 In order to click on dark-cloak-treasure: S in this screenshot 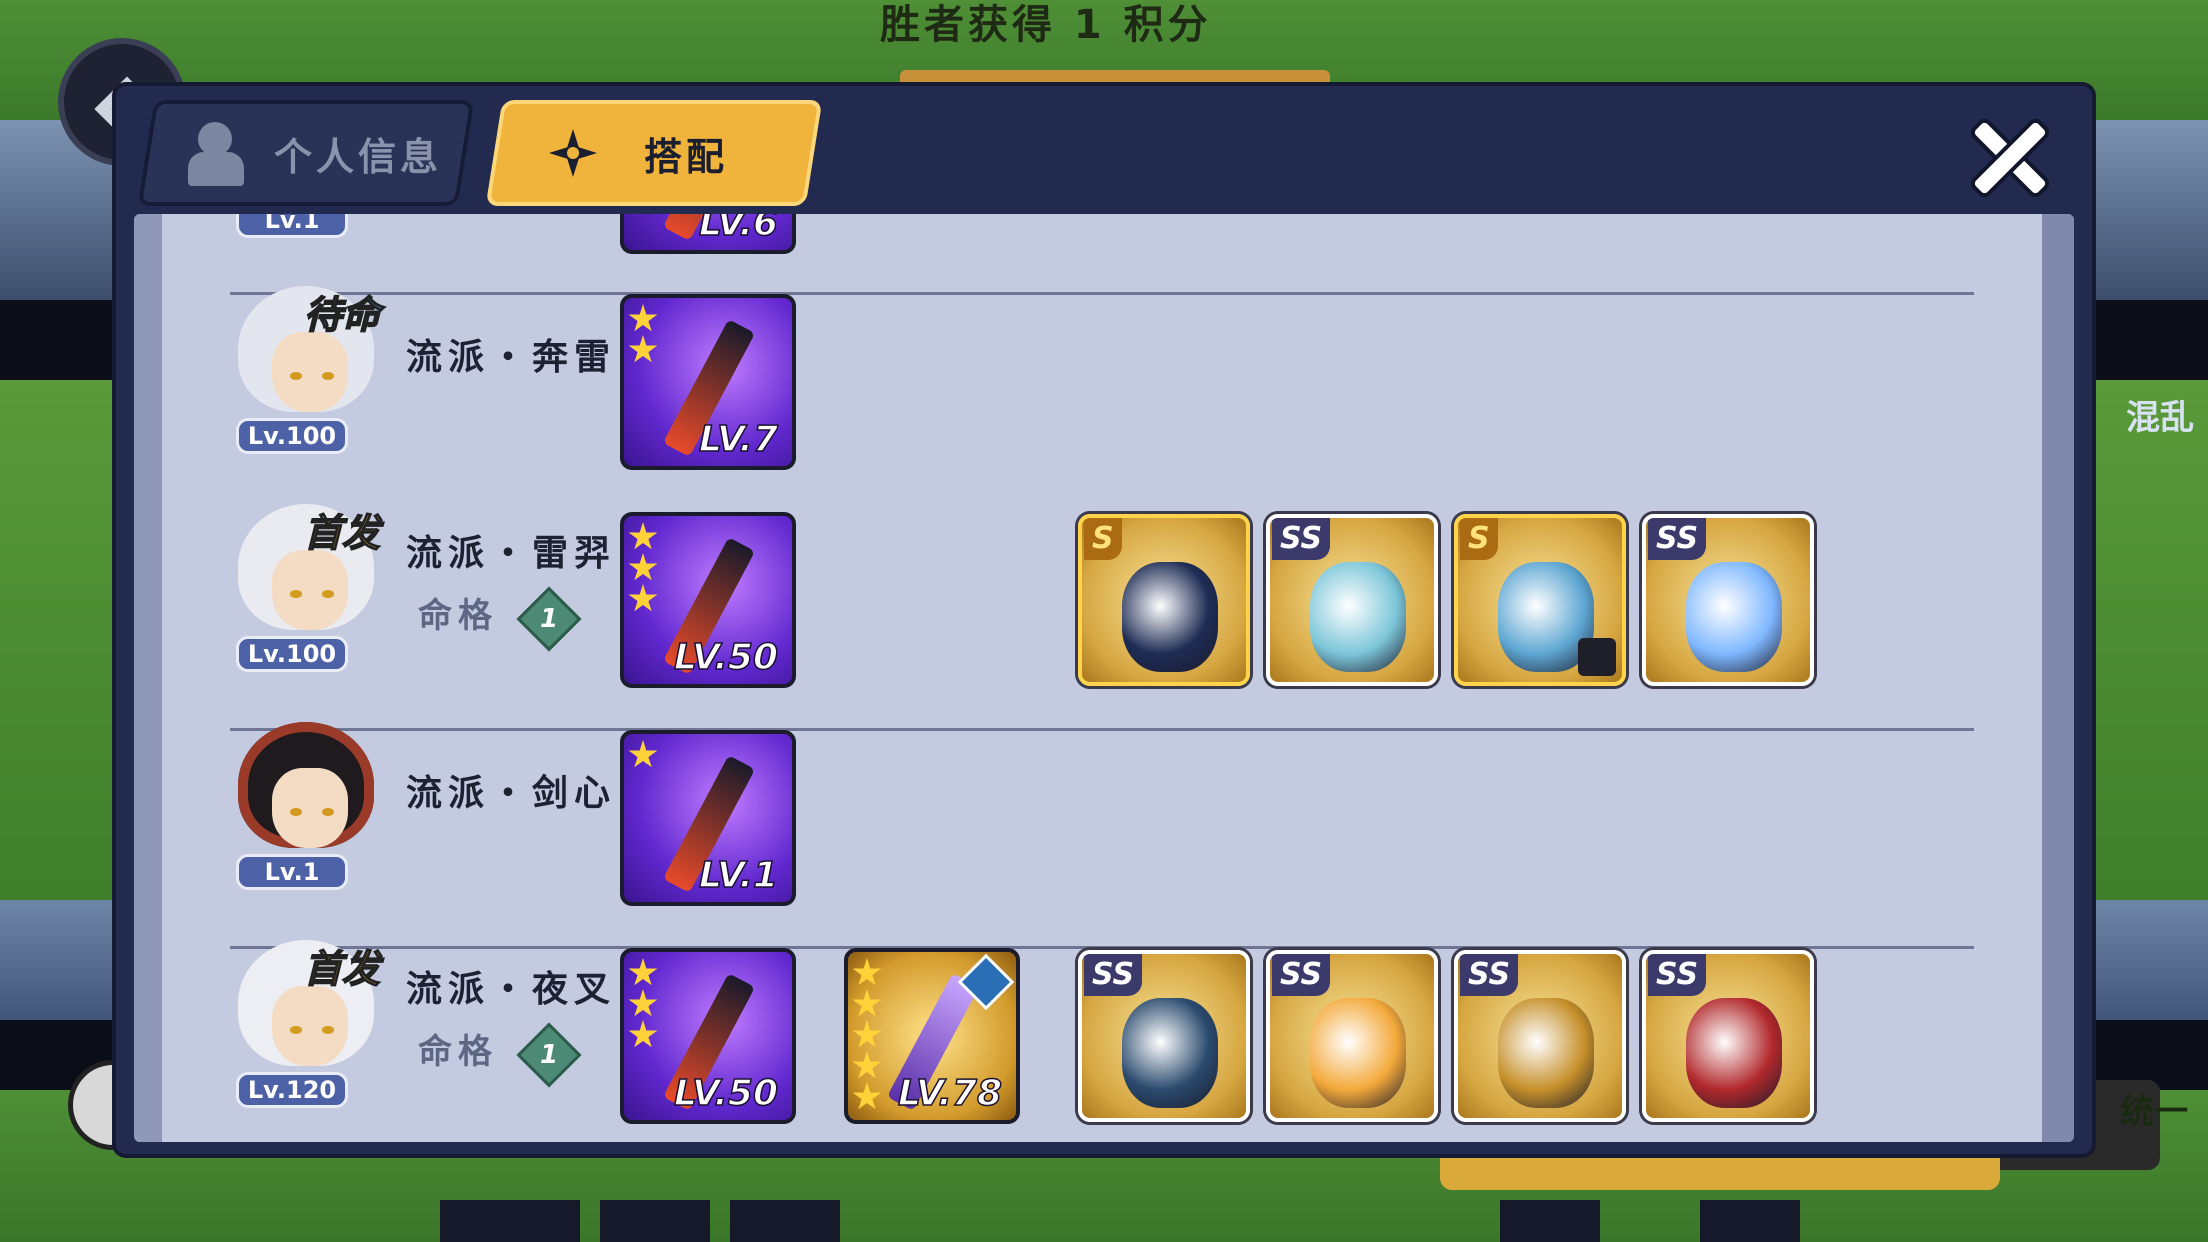, I will do `click(1164, 600)`.